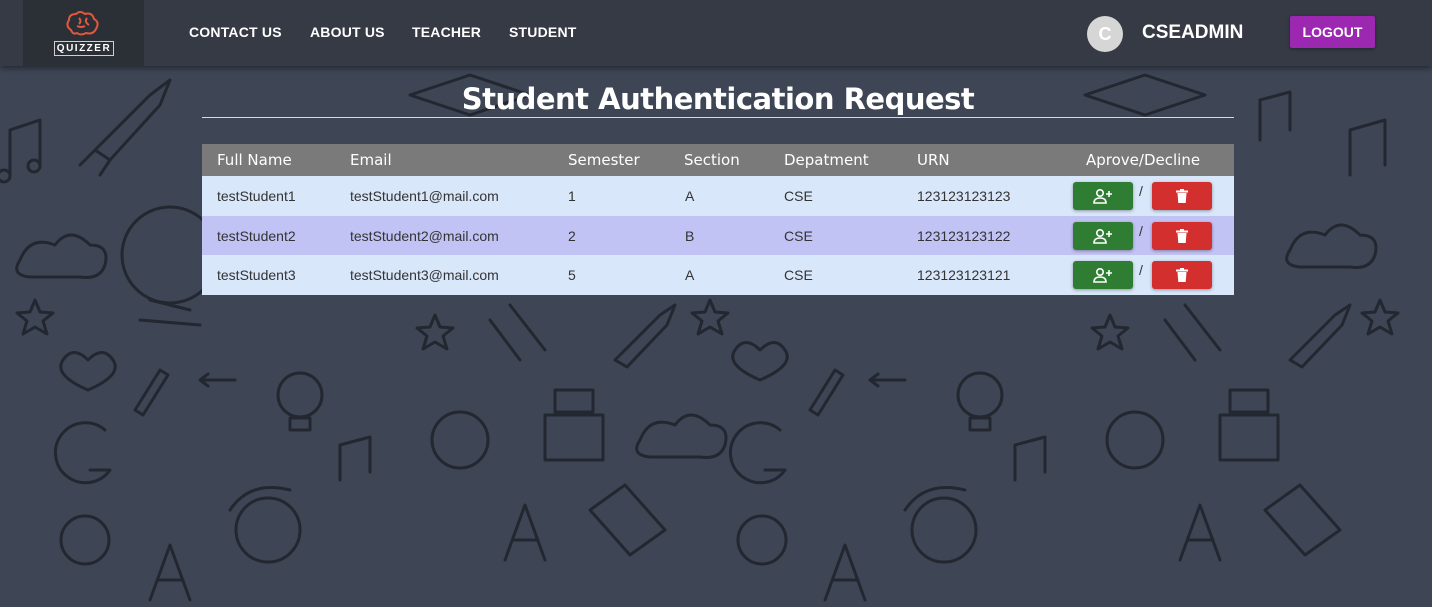 Image resolution: width=1432 pixels, height=607 pixels. What do you see at coordinates (235, 32) in the screenshot?
I see `nav-contact-us: CONTACT US` at bounding box center [235, 32].